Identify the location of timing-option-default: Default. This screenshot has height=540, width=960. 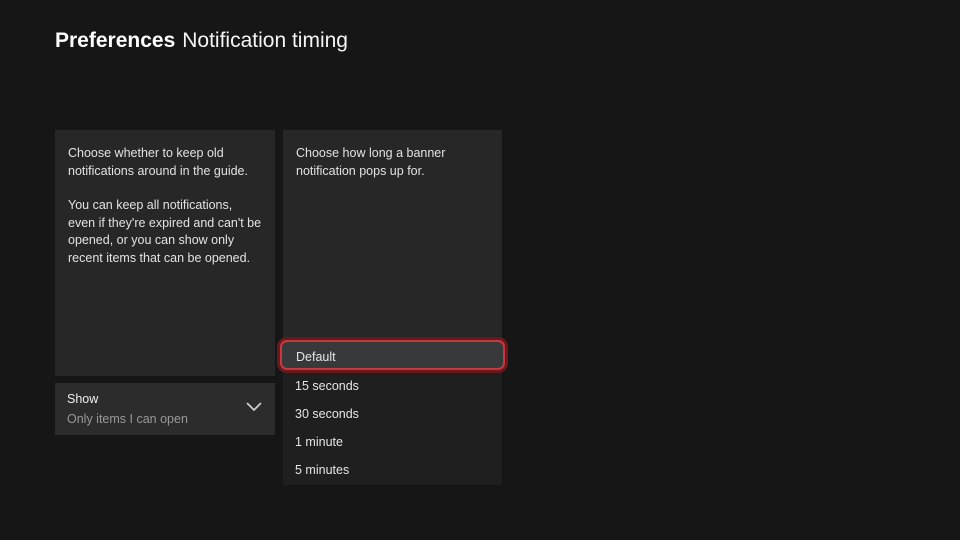
(392, 355).